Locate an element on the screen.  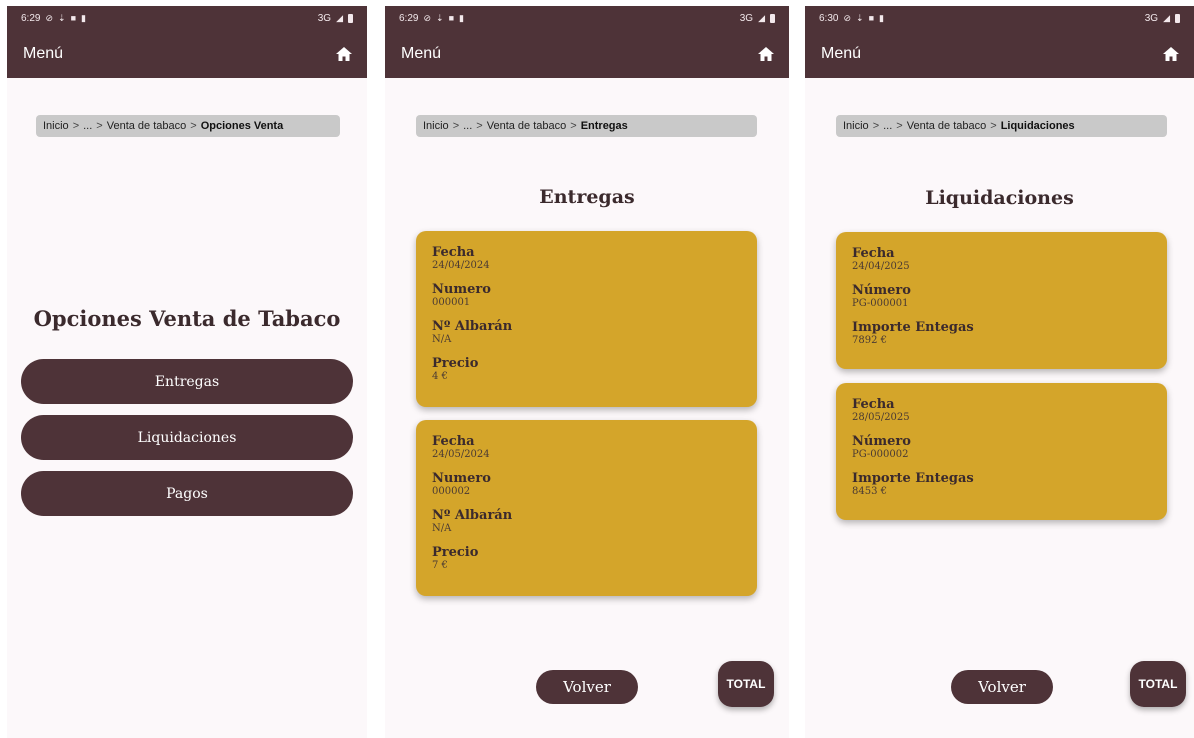
page-title: Entregas is located at coordinates (587, 197).